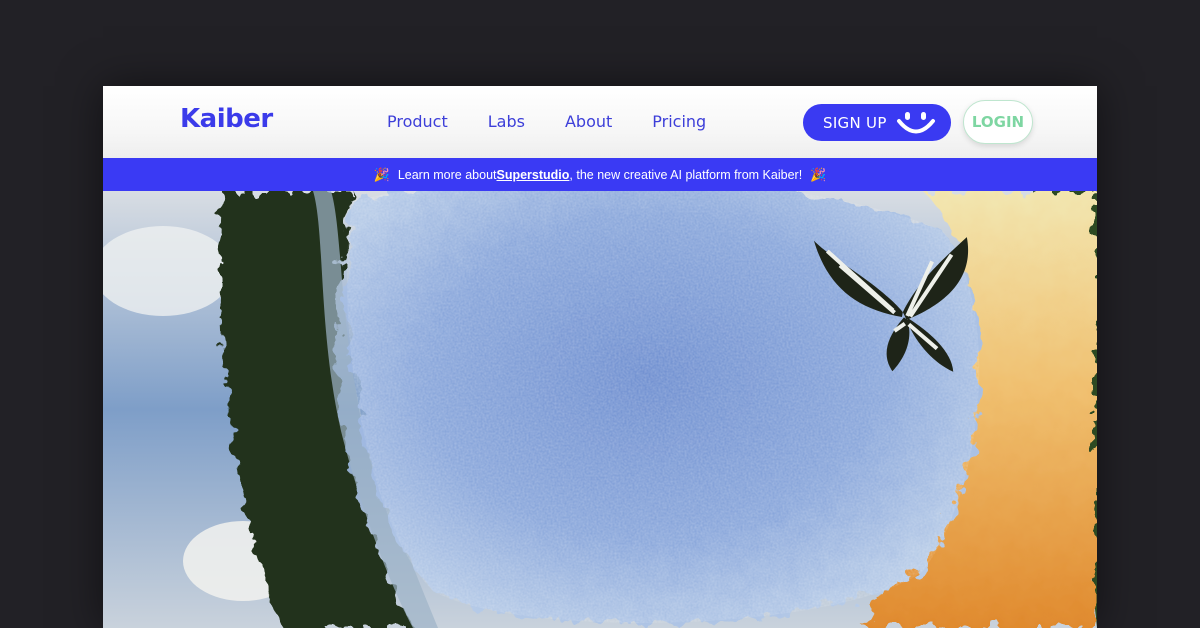 Image resolution: width=1200 pixels, height=628 pixels. What do you see at coordinates (506, 121) in the screenshot?
I see `nav-link-labs: Labs` at bounding box center [506, 121].